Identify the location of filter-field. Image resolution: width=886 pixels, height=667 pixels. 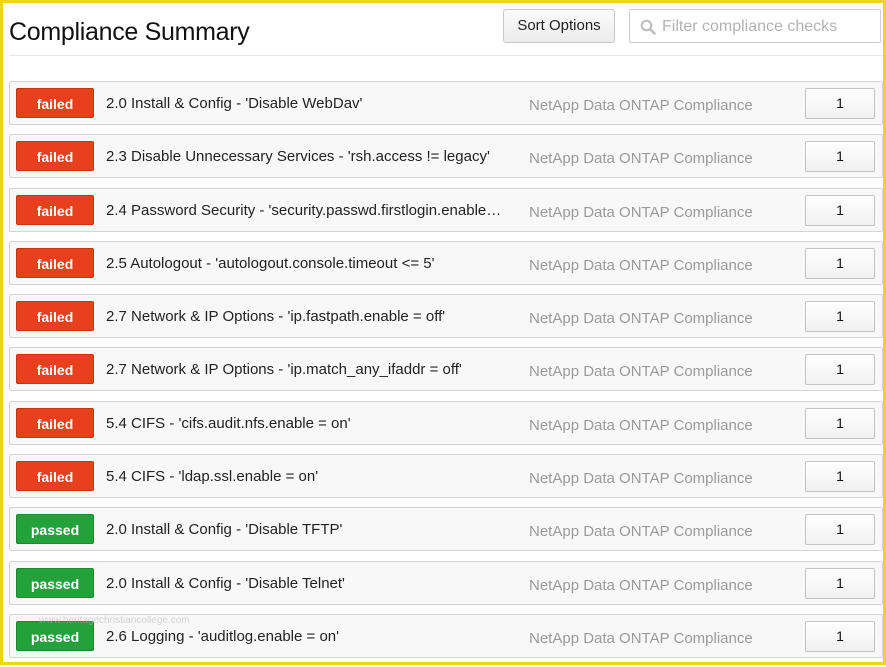
(755, 26).